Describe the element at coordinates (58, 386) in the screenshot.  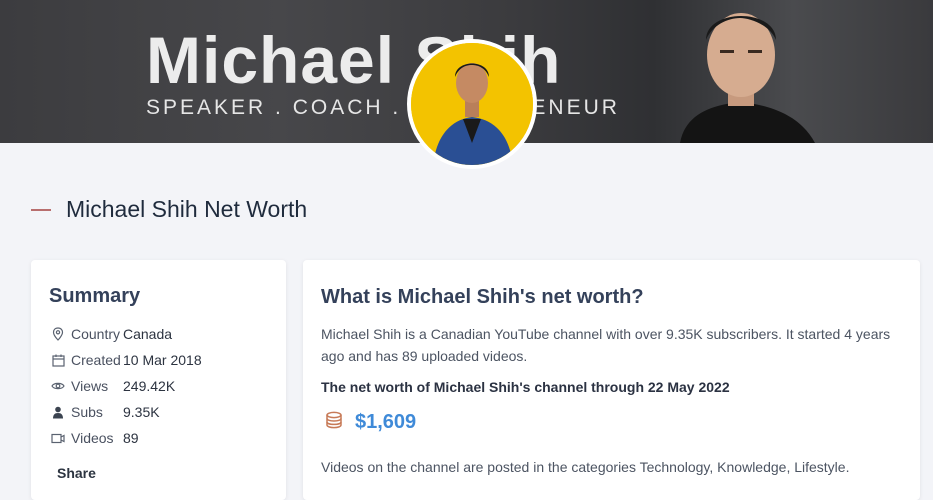
I see `eye-icon` at that location.